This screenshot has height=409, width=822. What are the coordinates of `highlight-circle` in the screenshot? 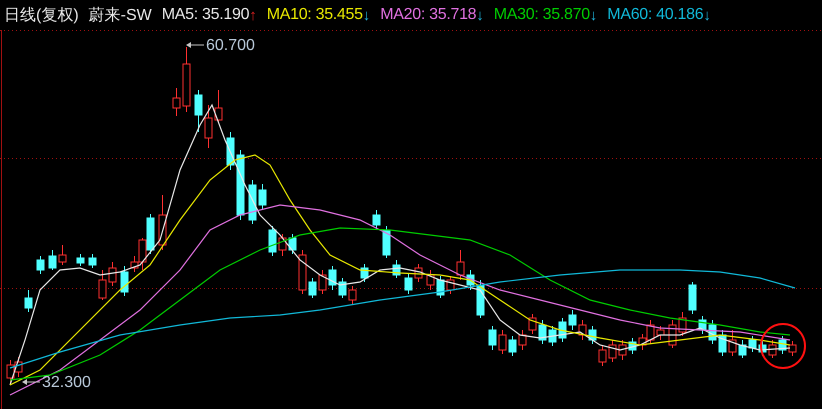 It's located at (783, 346).